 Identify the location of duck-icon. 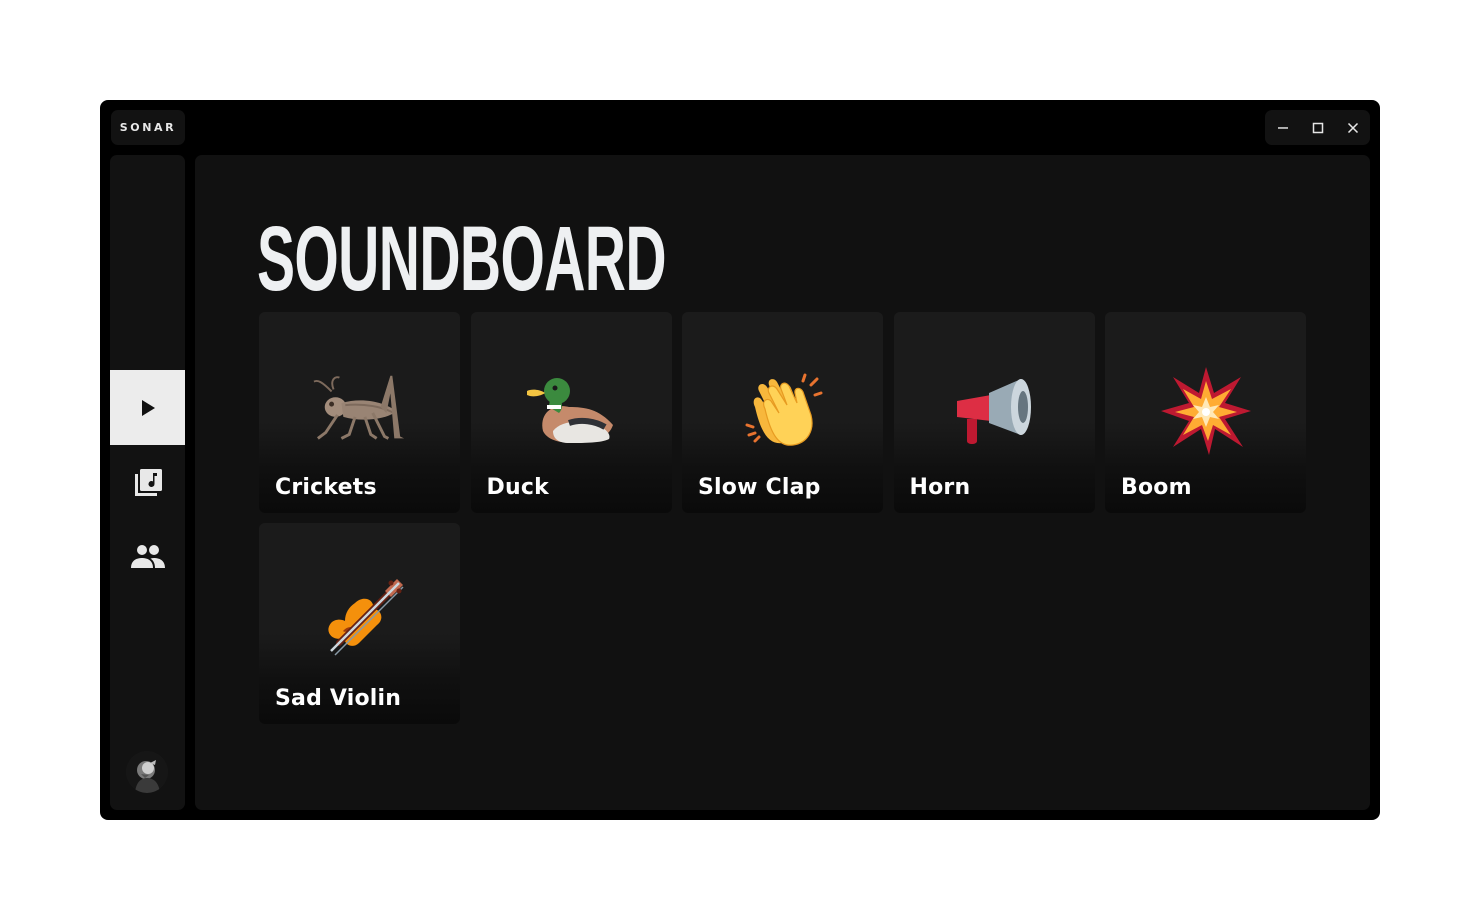
(571, 410).